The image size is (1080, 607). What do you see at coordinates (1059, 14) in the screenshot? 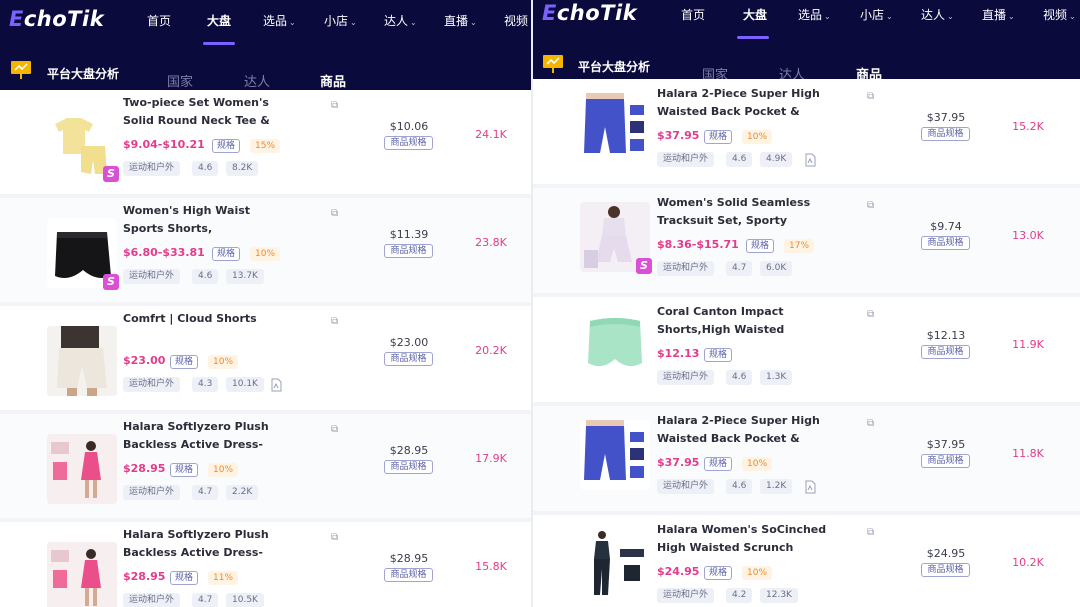
I see `nav-item: 视频 ⌄` at bounding box center [1059, 14].